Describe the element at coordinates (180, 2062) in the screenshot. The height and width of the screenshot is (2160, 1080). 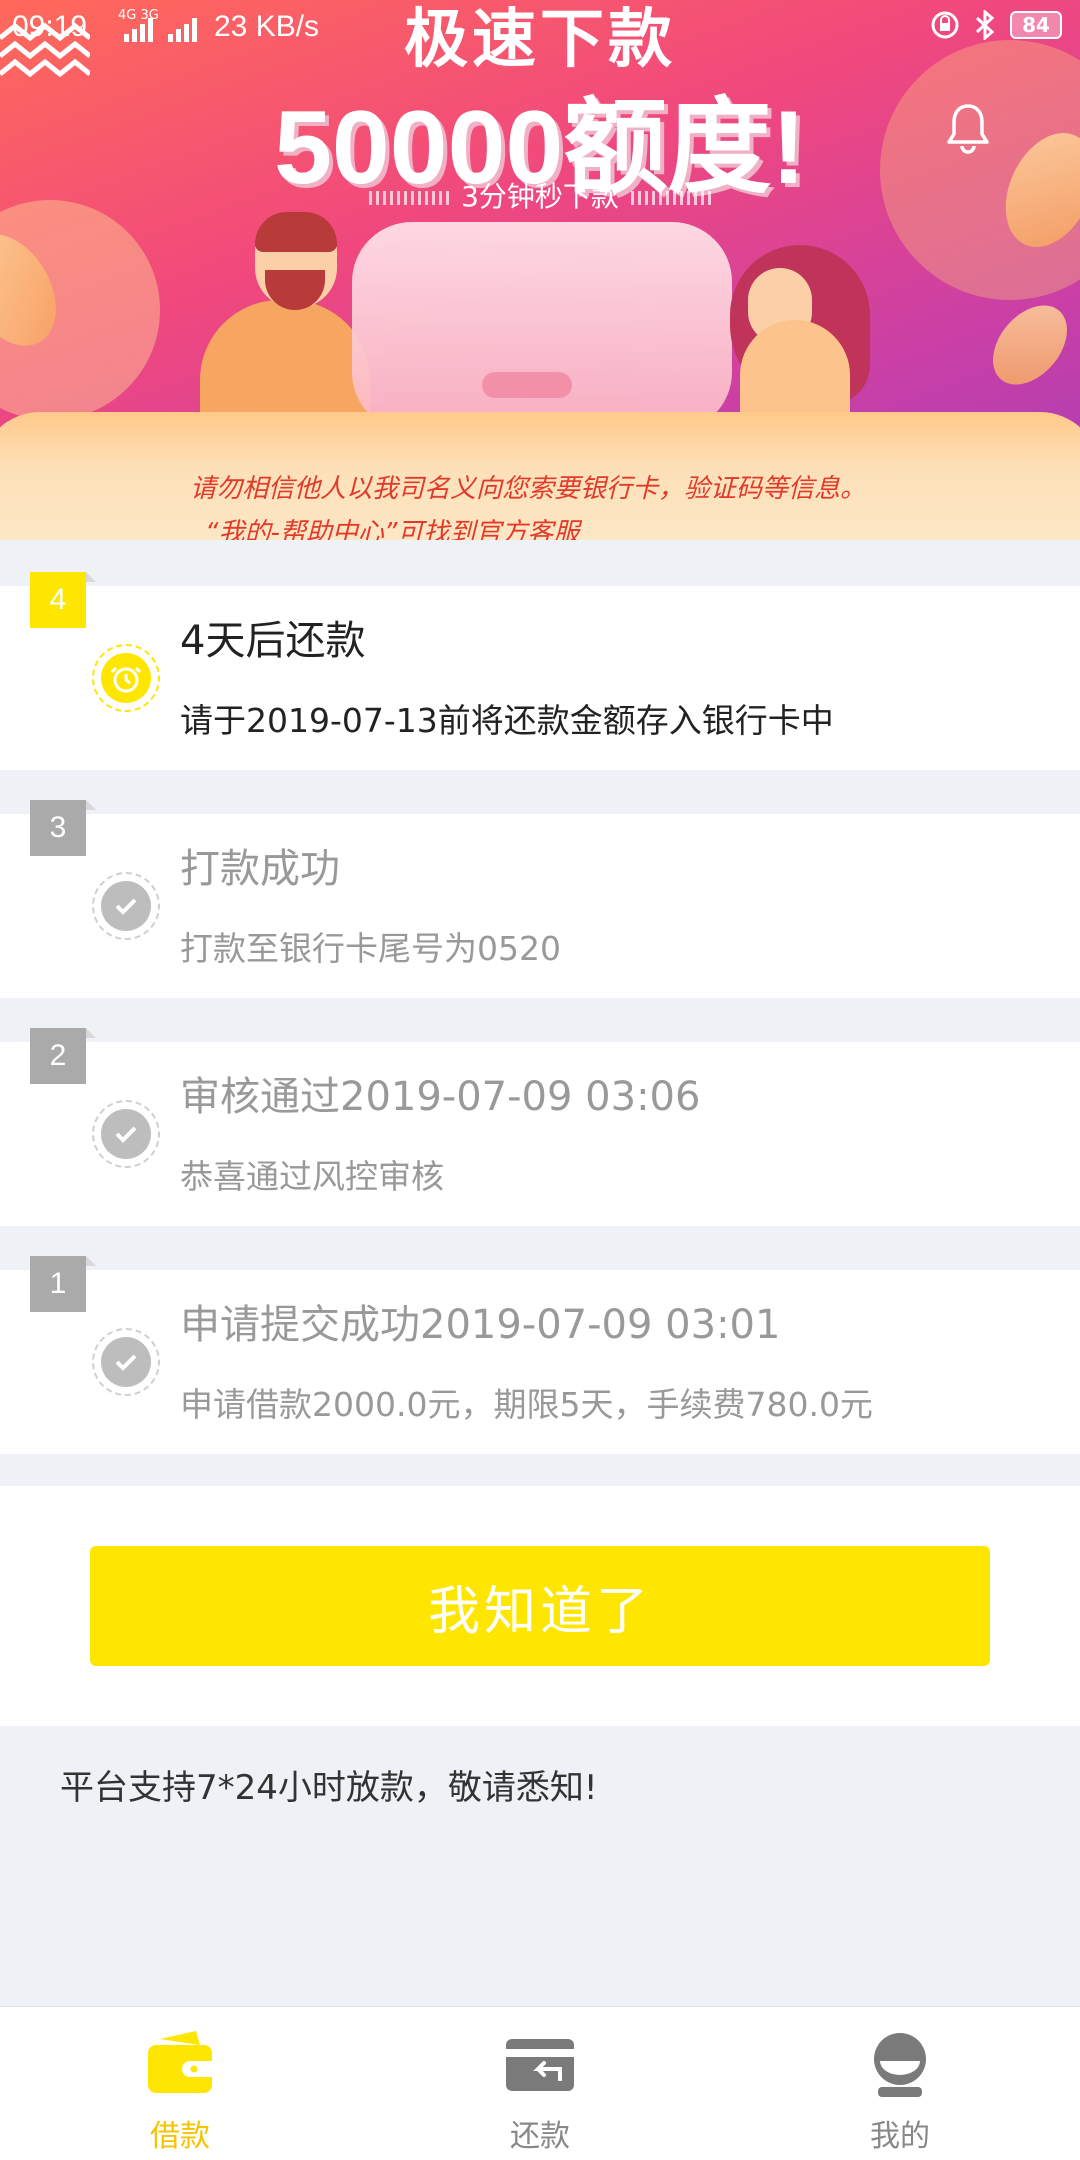
I see `wallet-icon` at that location.